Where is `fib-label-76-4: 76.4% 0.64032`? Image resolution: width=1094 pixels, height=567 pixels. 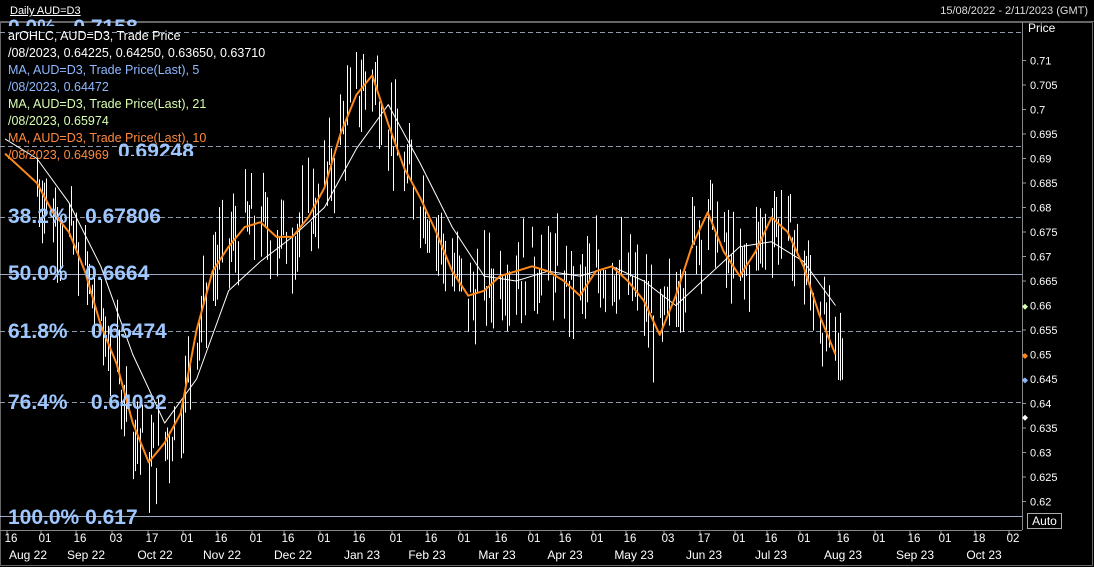 fib-label-76-4: 76.4% 0.64032 is located at coordinates (87, 402).